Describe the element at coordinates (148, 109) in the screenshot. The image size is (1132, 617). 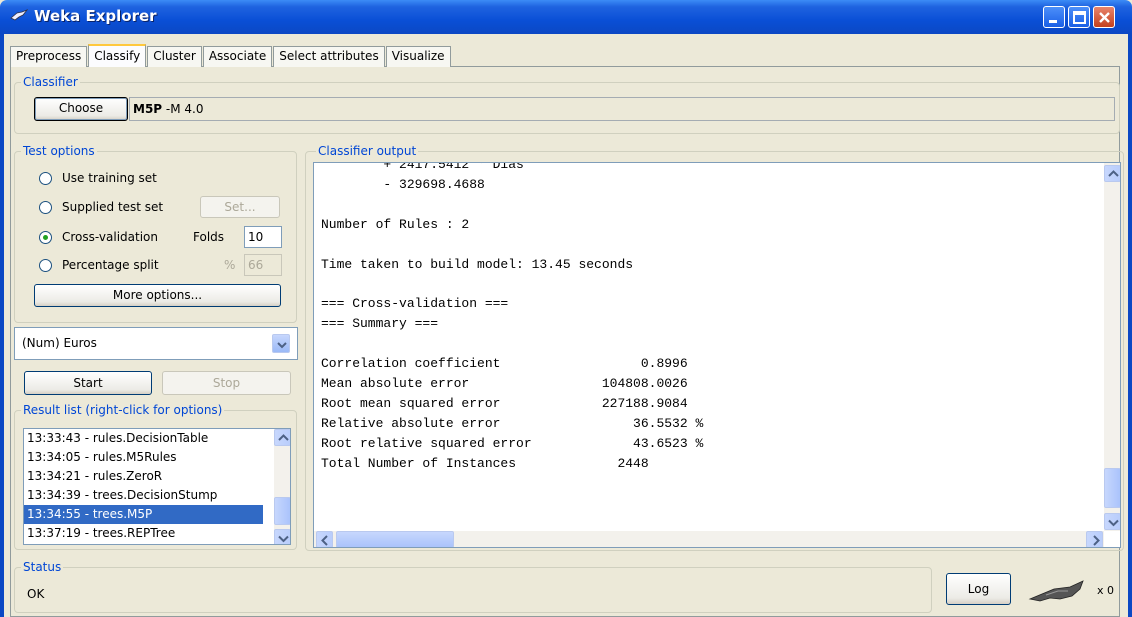
I see `classifier-name: M5P` at that location.